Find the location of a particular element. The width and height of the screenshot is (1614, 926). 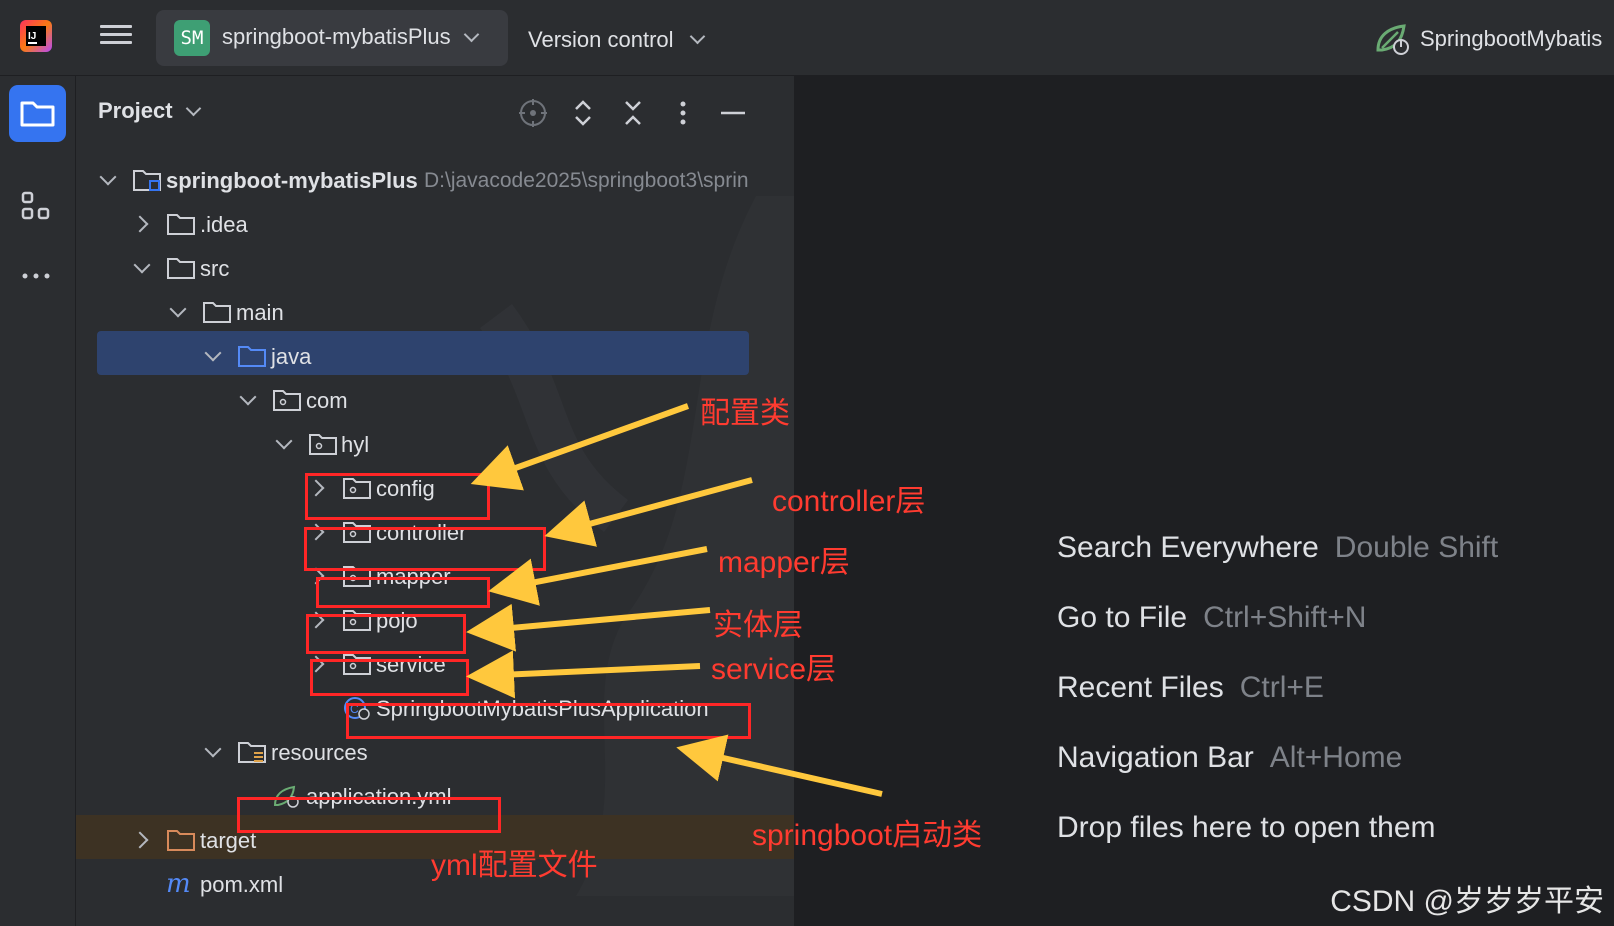

more-vertical-icon is located at coordinates (683, 113).